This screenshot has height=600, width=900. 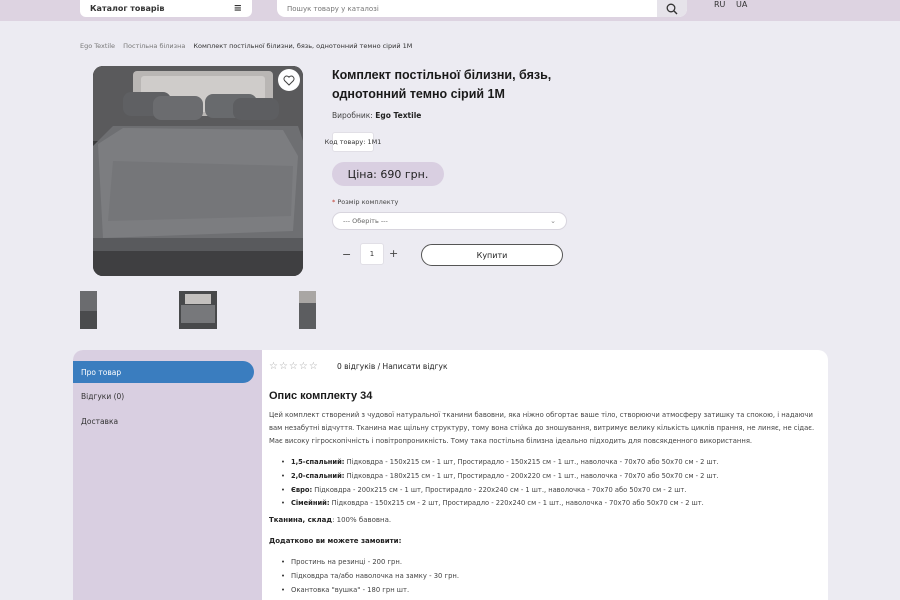 I want to click on bed-photo, so click(x=198, y=171).